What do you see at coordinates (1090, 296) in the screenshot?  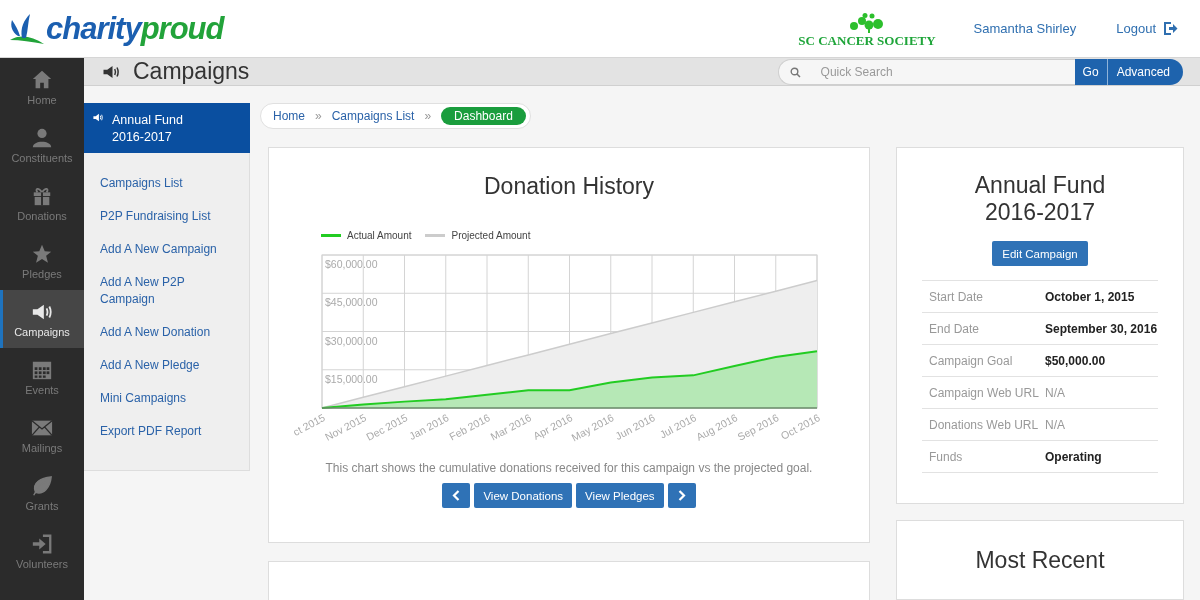 I see `field-value: October 1, 2015` at bounding box center [1090, 296].